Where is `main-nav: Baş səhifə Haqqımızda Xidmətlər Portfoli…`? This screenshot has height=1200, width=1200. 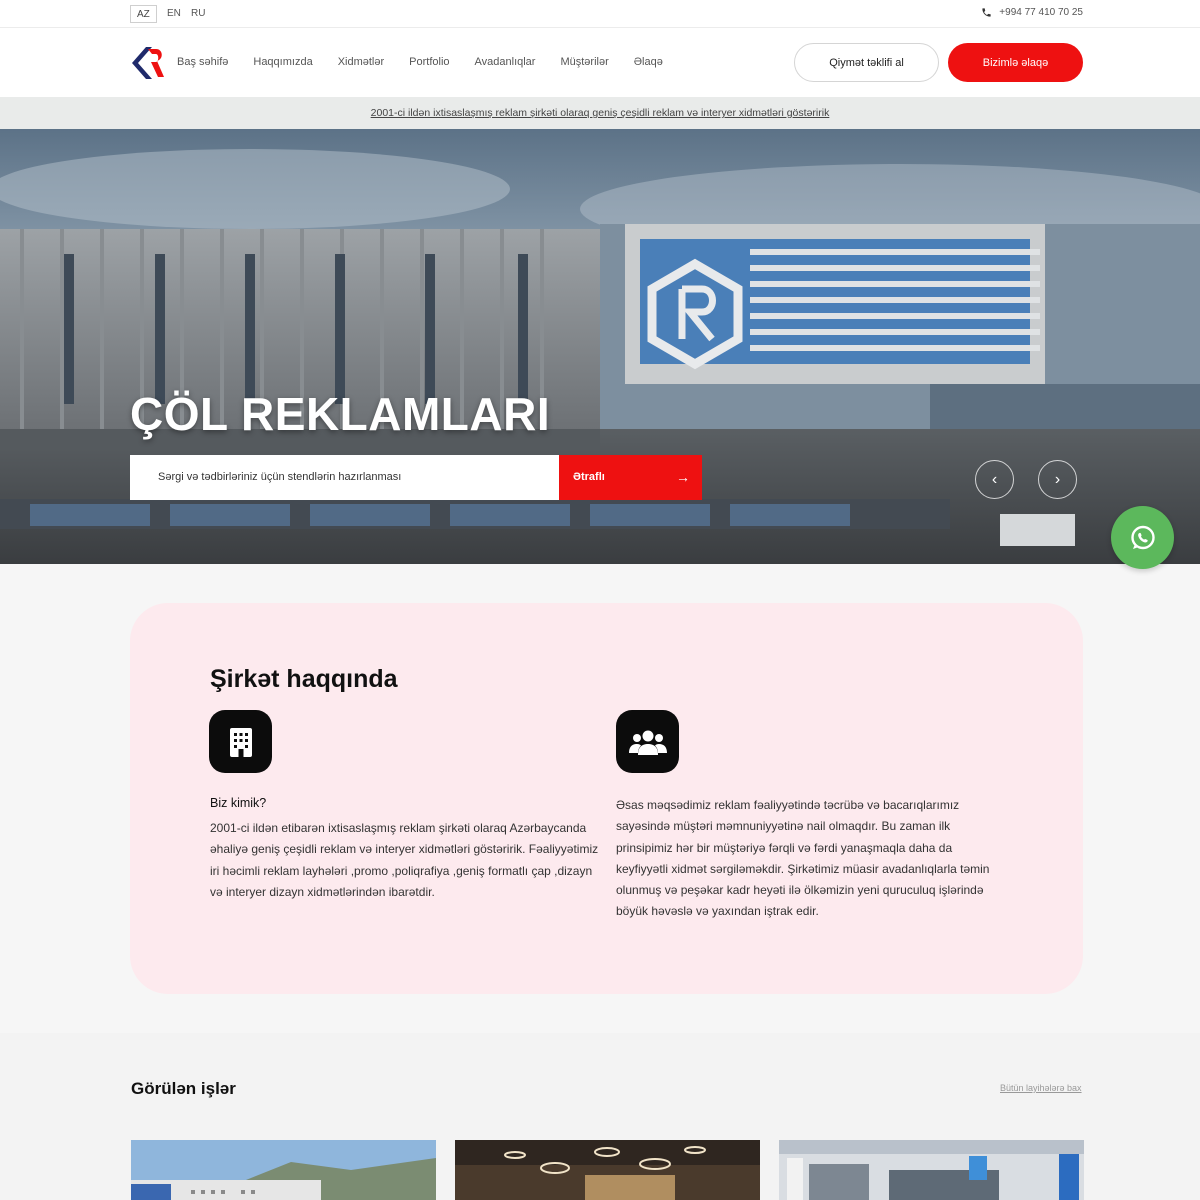 main-nav: Baş səhifə Haqqımızda Xidmətlər Portfoli… is located at coordinates (420, 62).